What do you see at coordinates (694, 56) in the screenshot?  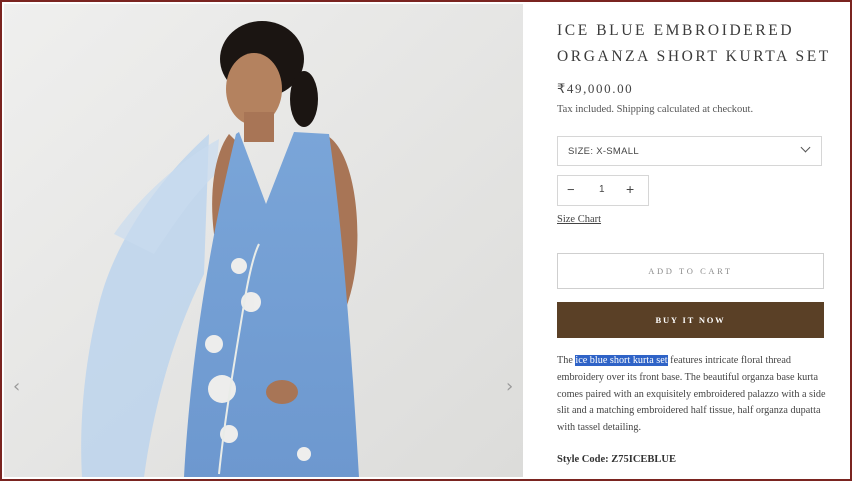 I see `product-title-line-2: ORGANZA SHORT KURTA SET` at bounding box center [694, 56].